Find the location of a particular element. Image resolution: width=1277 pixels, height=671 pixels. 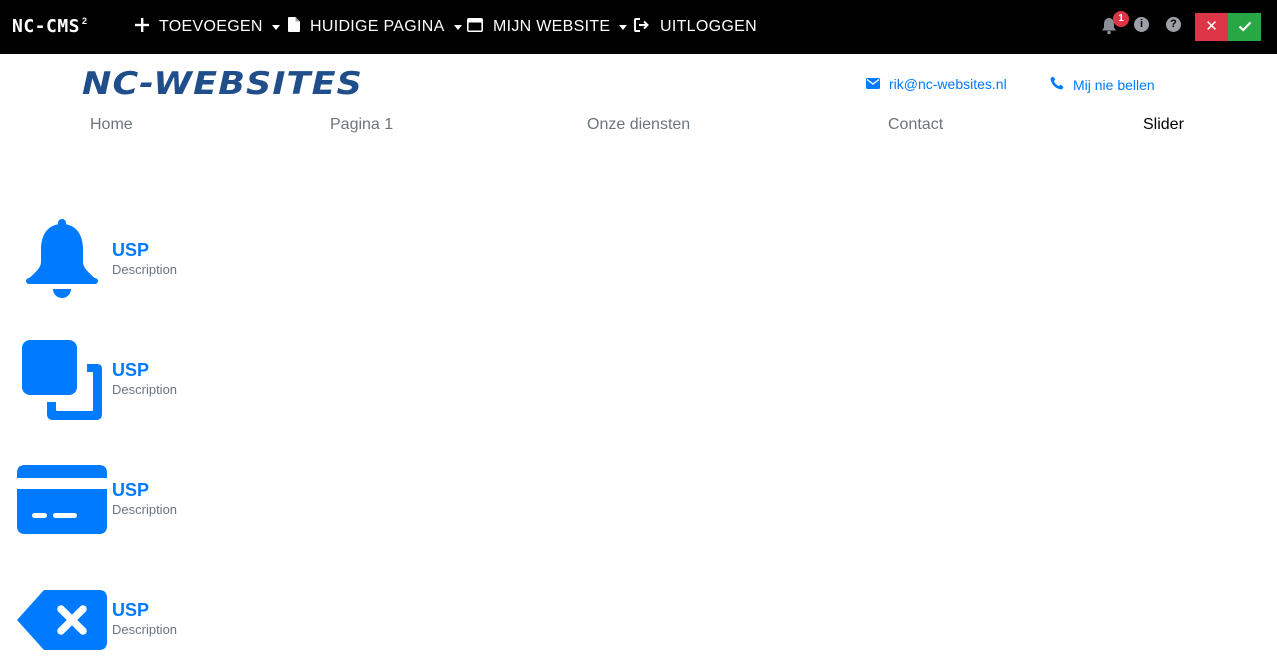

notifications-button: 1 is located at coordinates (1115, 24).